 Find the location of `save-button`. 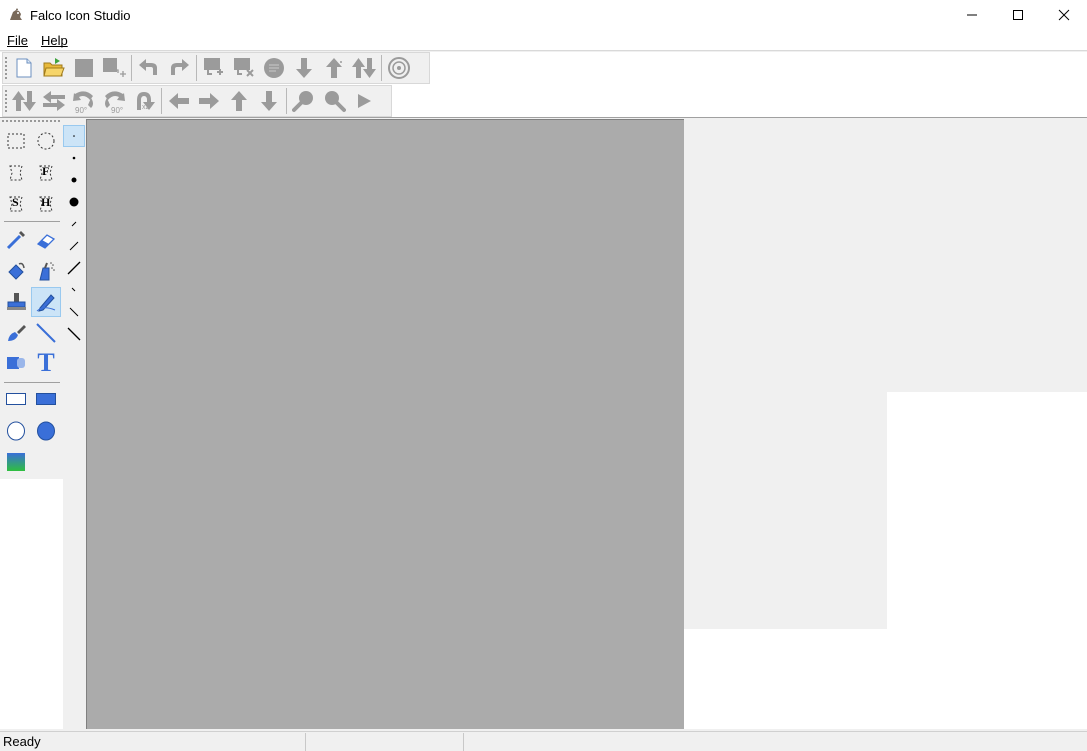

save-button is located at coordinates (84, 68).